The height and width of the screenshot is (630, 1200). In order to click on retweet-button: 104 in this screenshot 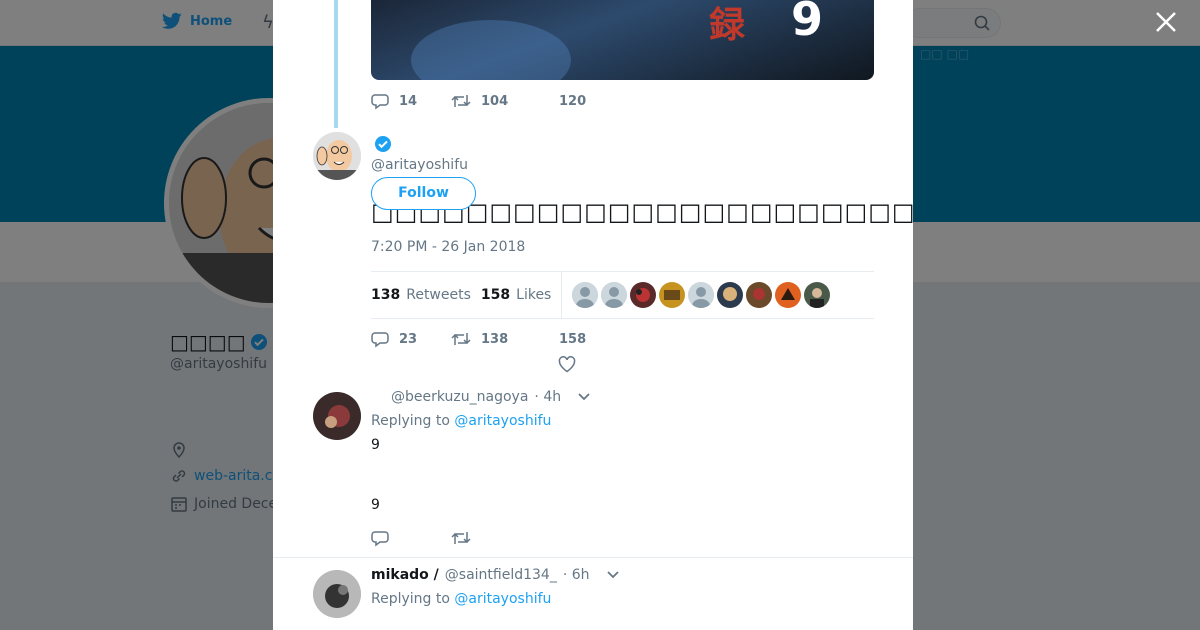, I will do `click(505, 101)`.